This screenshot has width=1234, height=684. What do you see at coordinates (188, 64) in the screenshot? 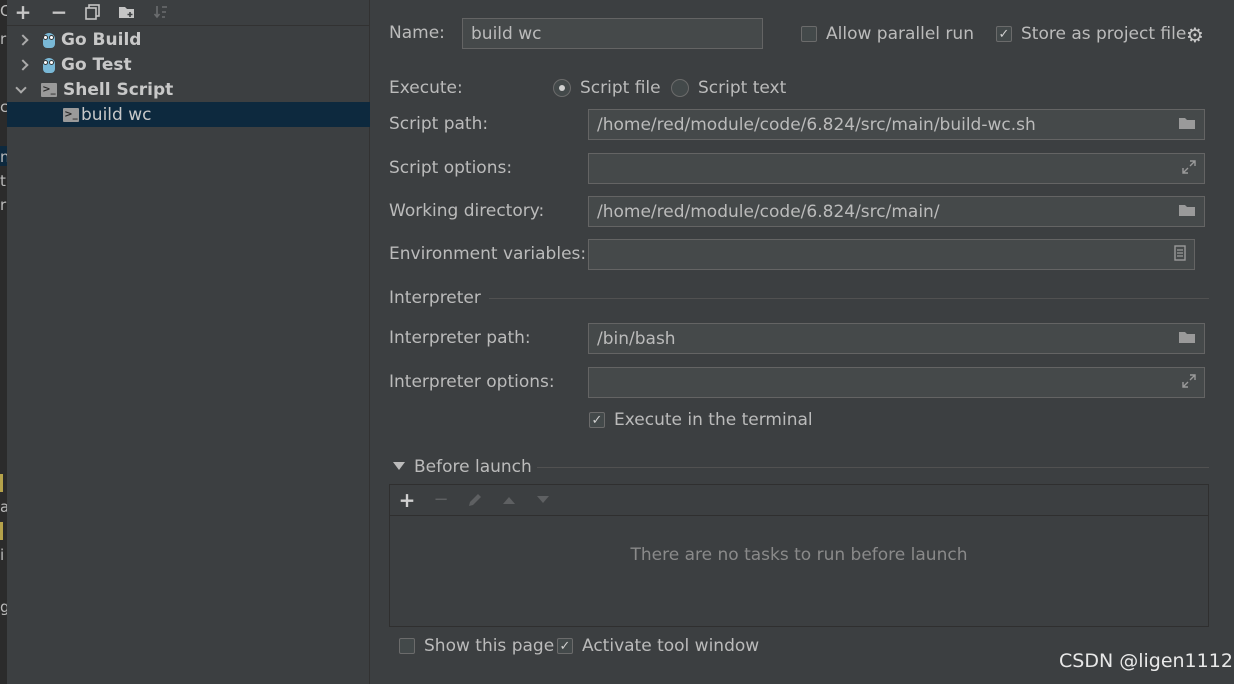
I see `tree-item-go-test: Go Test` at bounding box center [188, 64].